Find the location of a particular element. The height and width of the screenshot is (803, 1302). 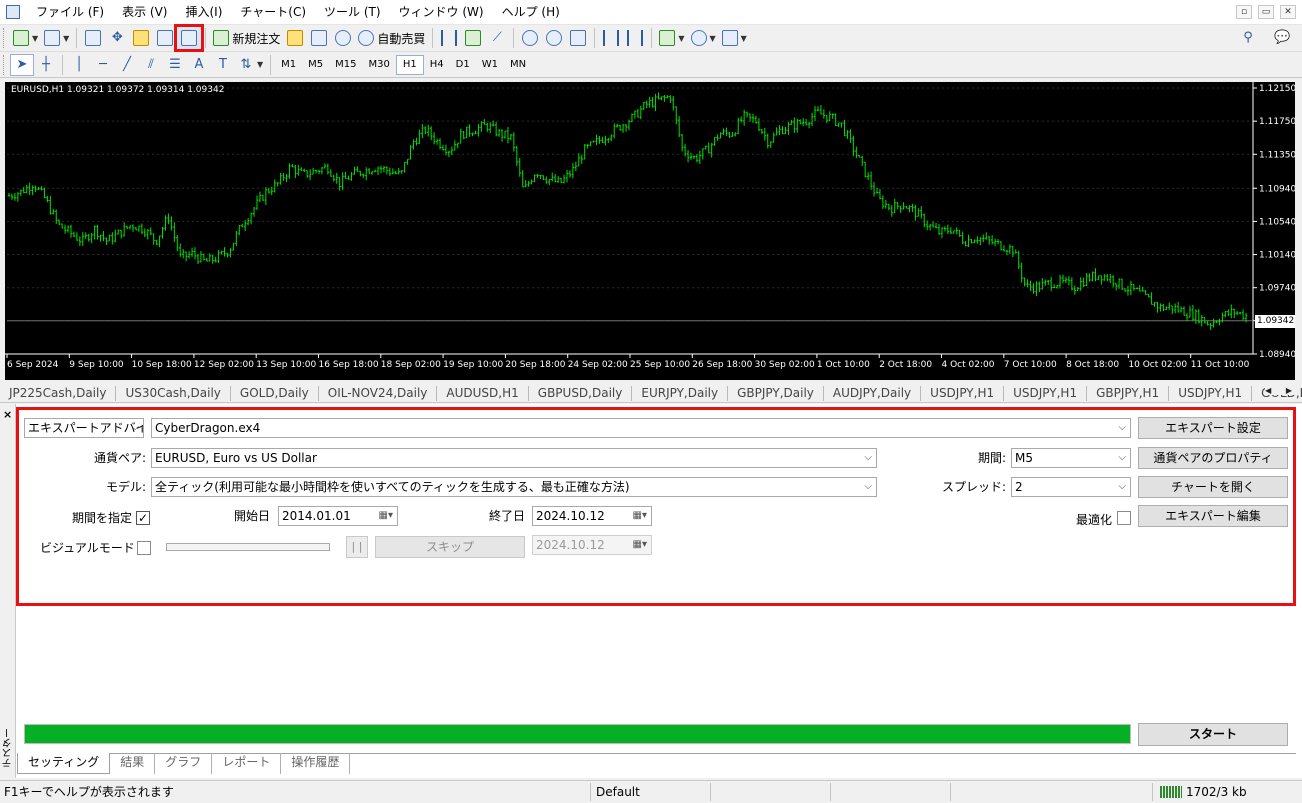

text-button: A is located at coordinates (199, 65).